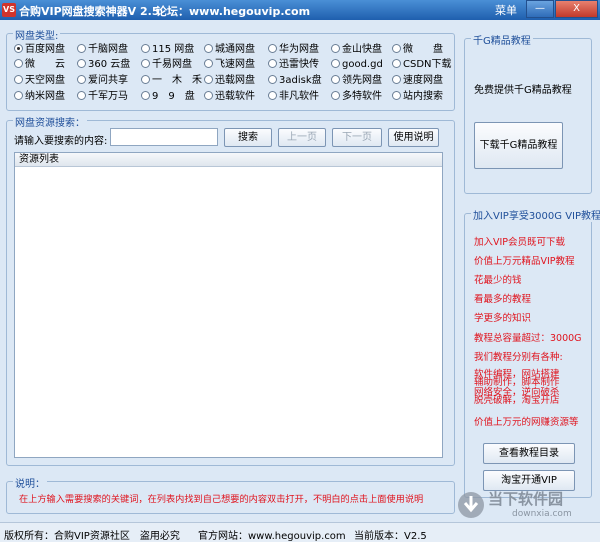 The image size is (600, 542). I want to click on search-legend: 网盘资源搜索：, so click(50, 121).